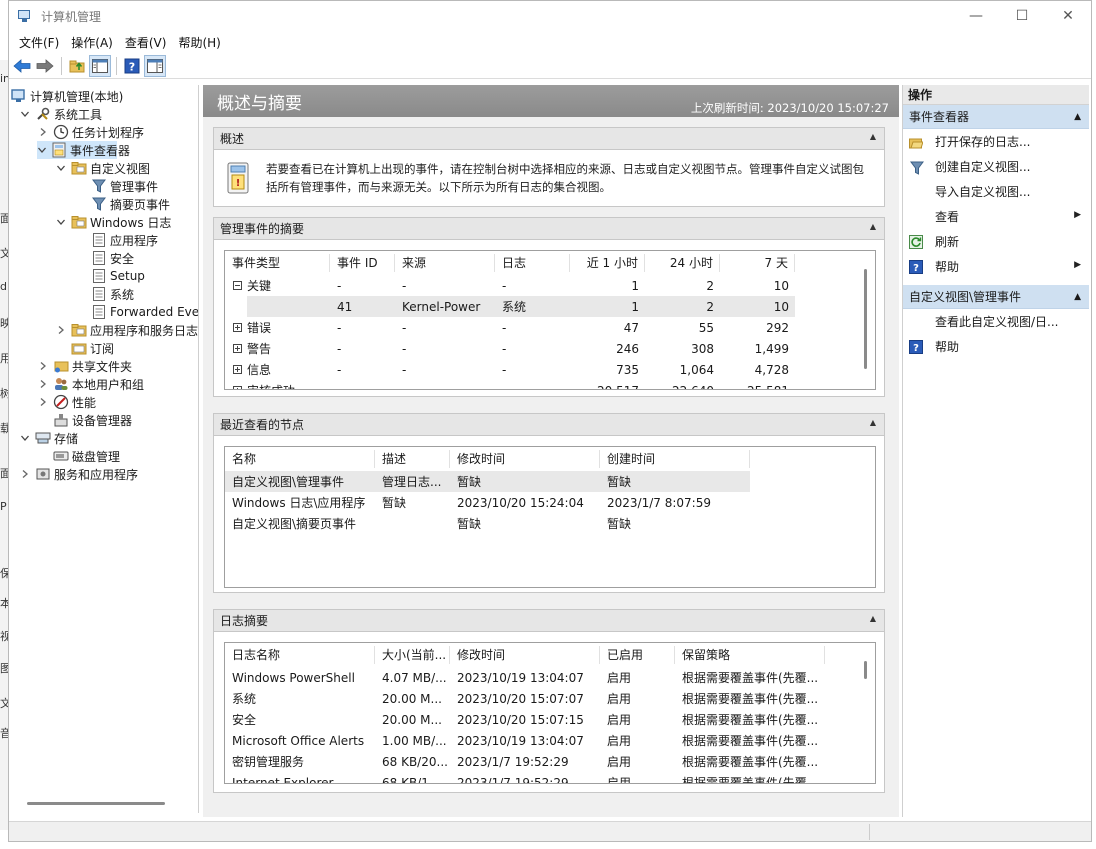 The image size is (1096, 849). Describe the element at coordinates (102, 168) in the screenshot. I see `tree-item-custom-views: 自定义视图` at that location.